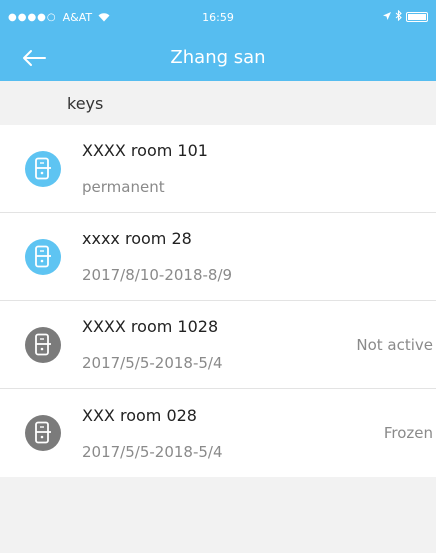 This screenshot has height=553, width=436. What do you see at coordinates (398, 16) in the screenshot?
I see `bluetooth-icon` at bounding box center [398, 16].